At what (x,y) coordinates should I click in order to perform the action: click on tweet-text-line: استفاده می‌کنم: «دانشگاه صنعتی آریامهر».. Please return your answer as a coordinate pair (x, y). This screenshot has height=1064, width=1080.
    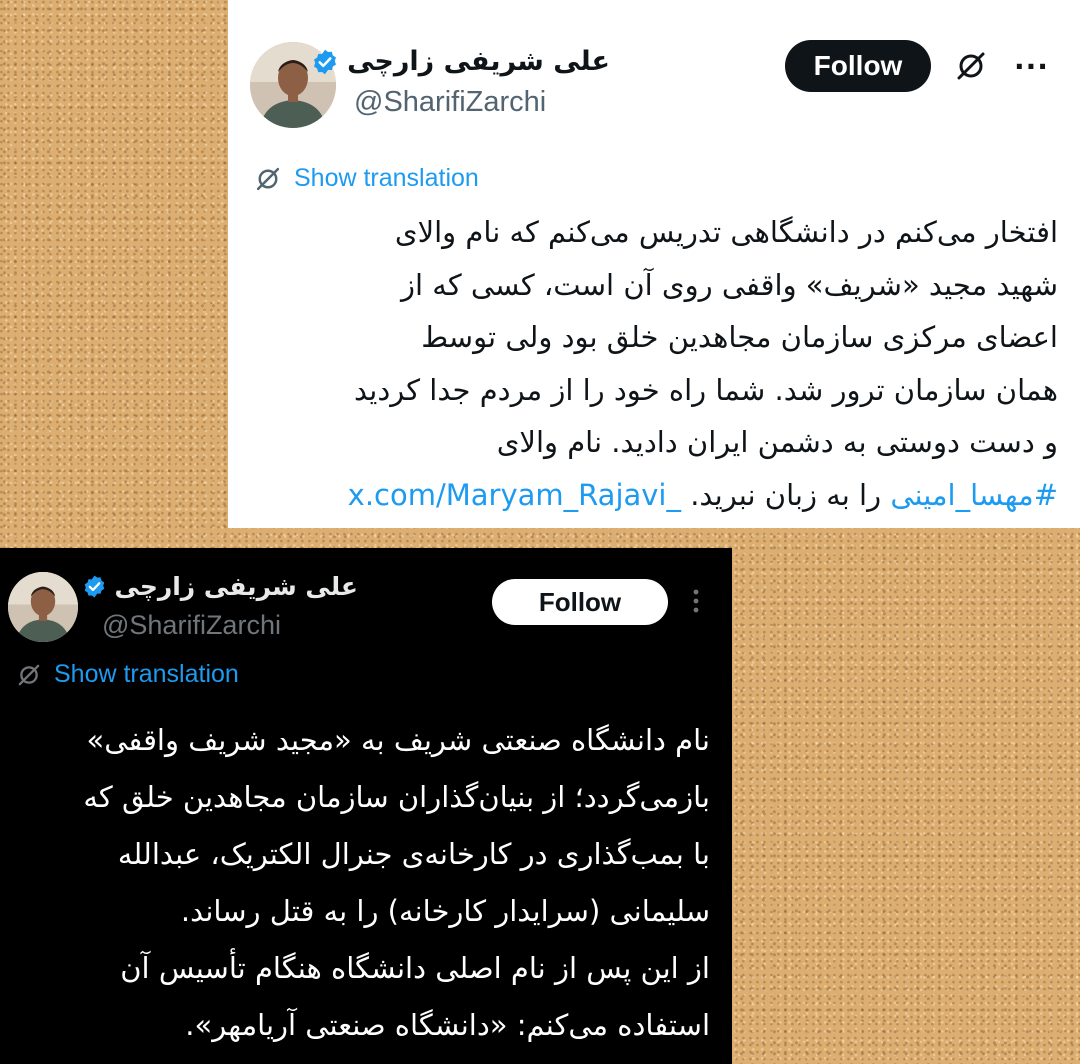
    Looking at the image, I should click on (447, 1025).